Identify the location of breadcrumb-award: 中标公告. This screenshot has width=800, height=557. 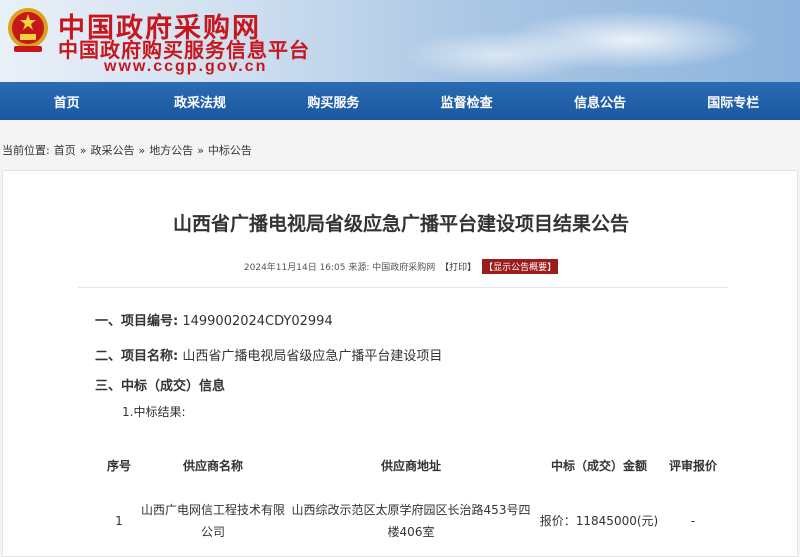
(230, 150).